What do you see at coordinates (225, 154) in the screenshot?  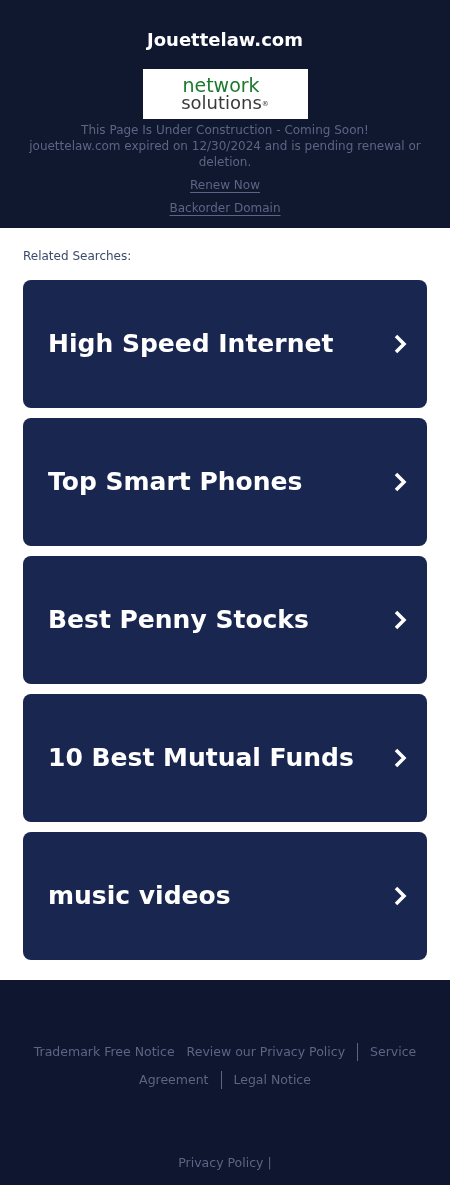 I see `expiry-text: jouettelaw.com expired on 12/30/2024 and is pending renewal or deletion.` at bounding box center [225, 154].